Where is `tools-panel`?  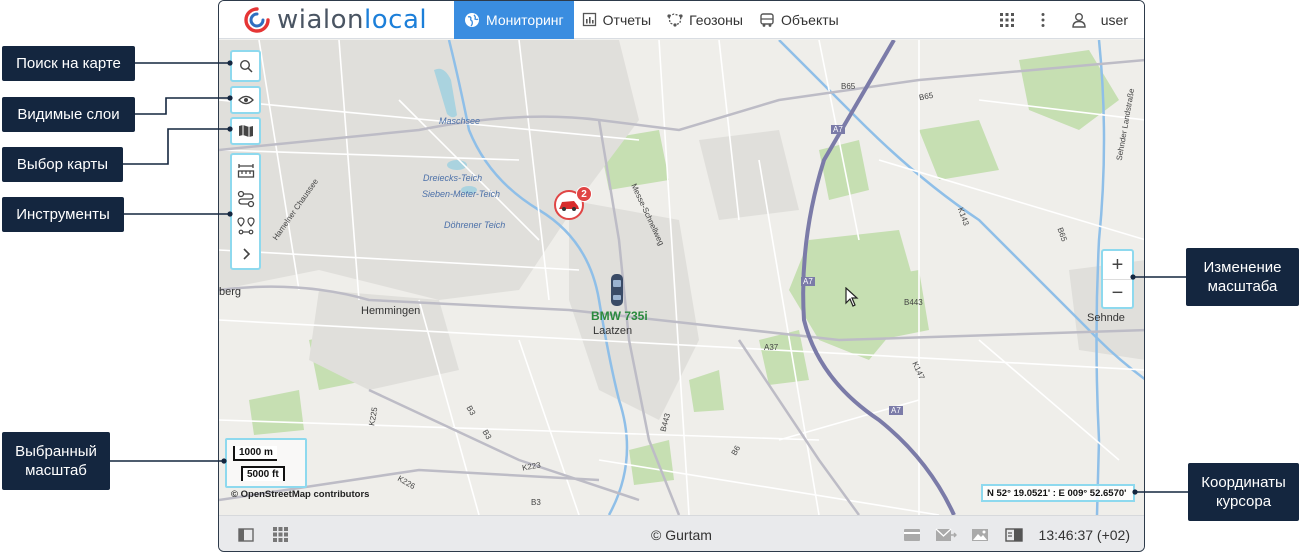 tools-panel is located at coordinates (245, 211).